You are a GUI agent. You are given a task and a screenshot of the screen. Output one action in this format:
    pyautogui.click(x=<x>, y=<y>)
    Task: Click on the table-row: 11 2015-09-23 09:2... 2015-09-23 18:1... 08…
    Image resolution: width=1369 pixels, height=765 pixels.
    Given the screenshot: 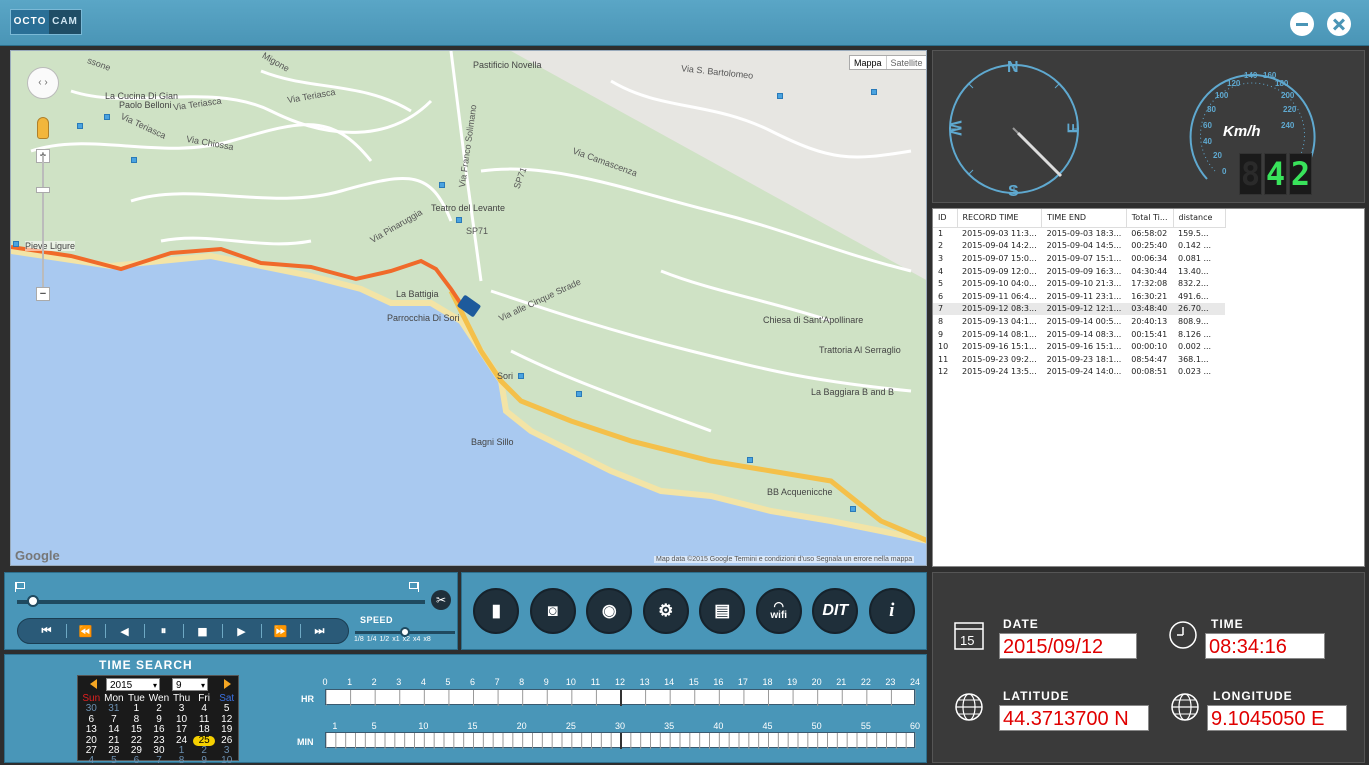 What is the action you would take?
    pyautogui.click(x=1079, y=359)
    